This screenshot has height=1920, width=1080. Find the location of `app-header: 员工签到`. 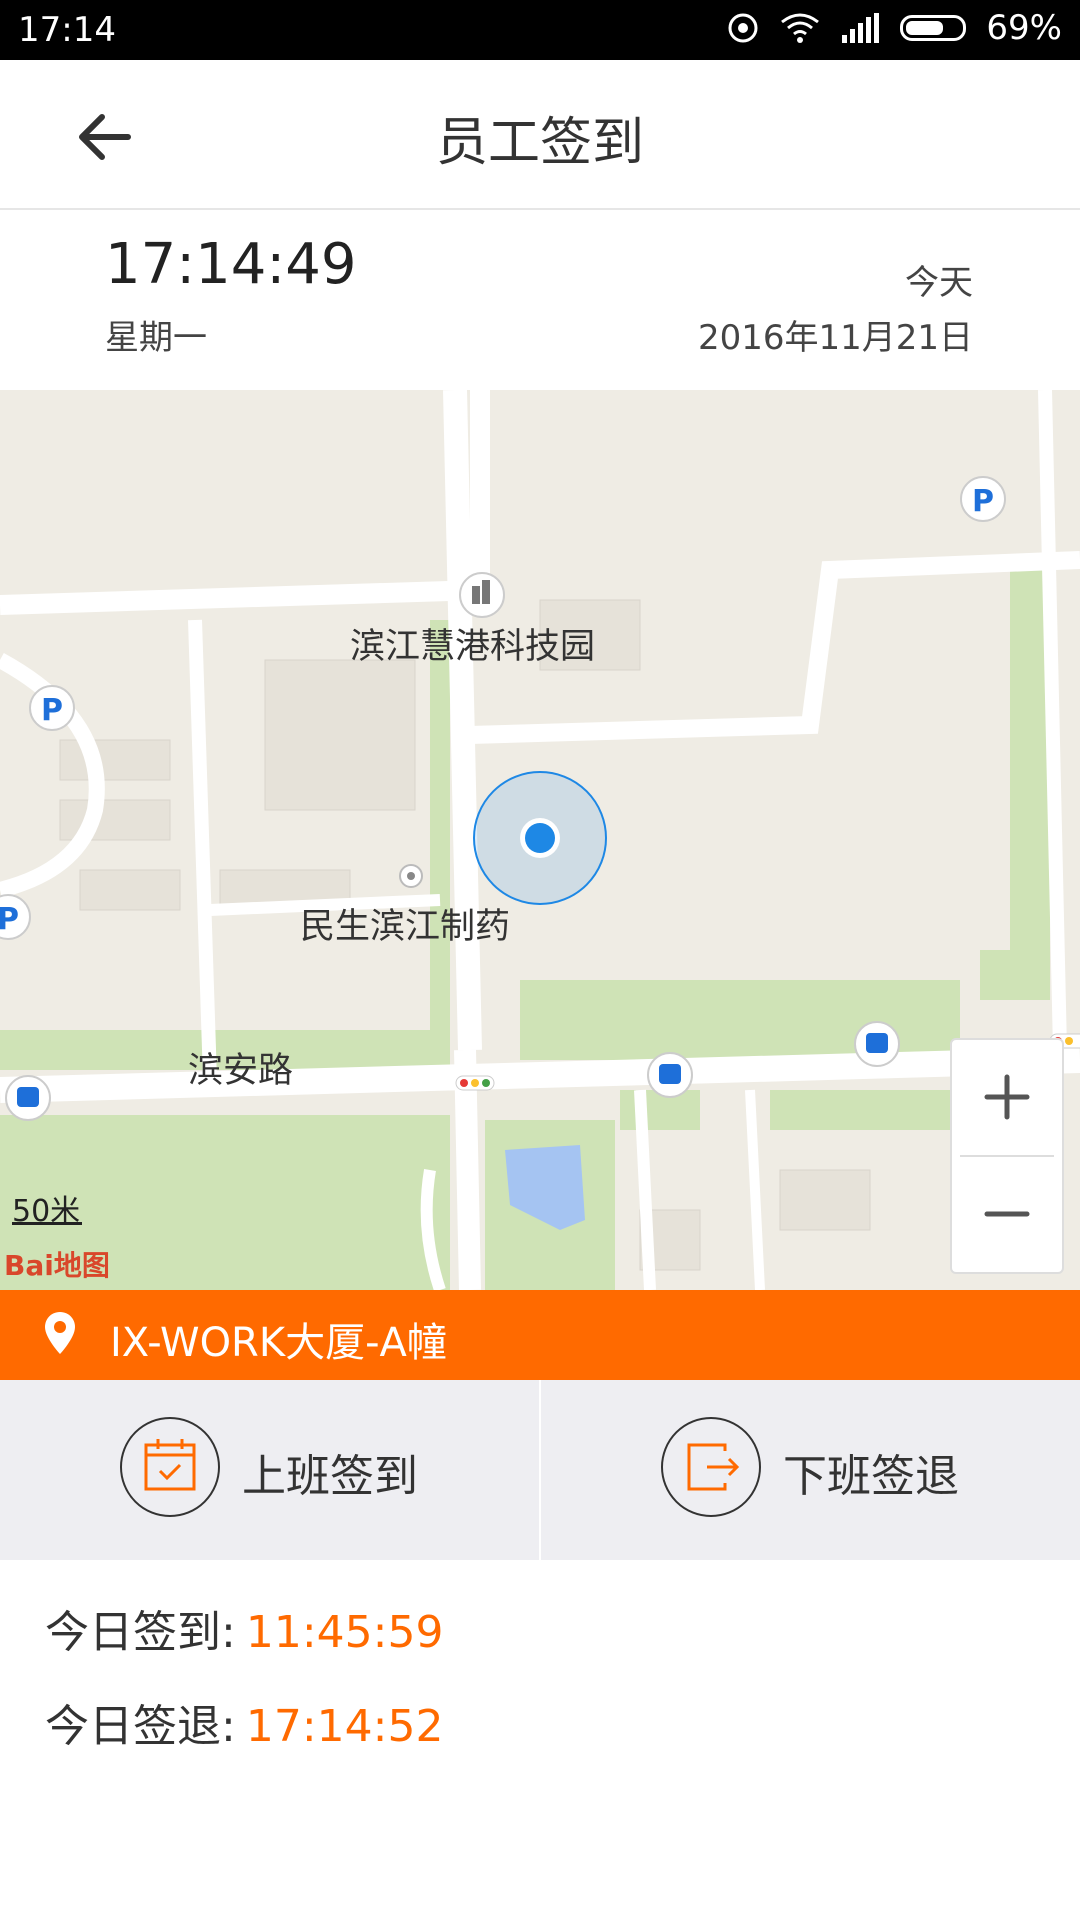

app-header: 员工签到 is located at coordinates (540, 135).